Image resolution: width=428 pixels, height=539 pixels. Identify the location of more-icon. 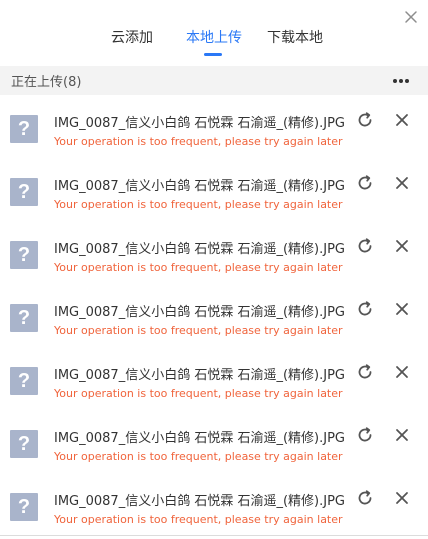
(401, 81).